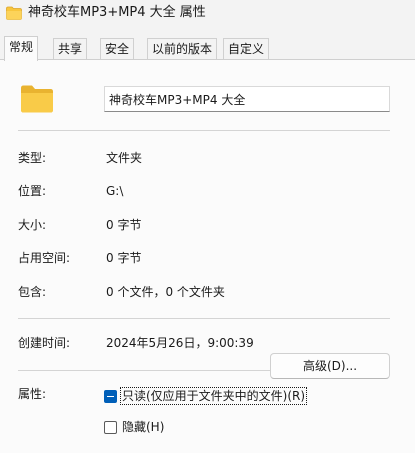 The height and width of the screenshot is (453, 415). What do you see at coordinates (124, 158) in the screenshot?
I see `type-value: 文件夹` at bounding box center [124, 158].